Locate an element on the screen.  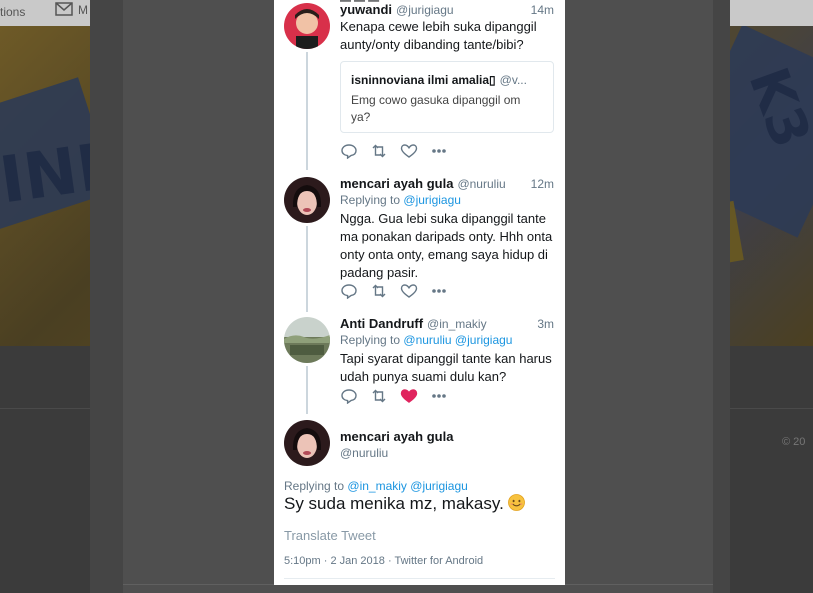
background-copyright: © 20 is located at coordinates (794, 442).